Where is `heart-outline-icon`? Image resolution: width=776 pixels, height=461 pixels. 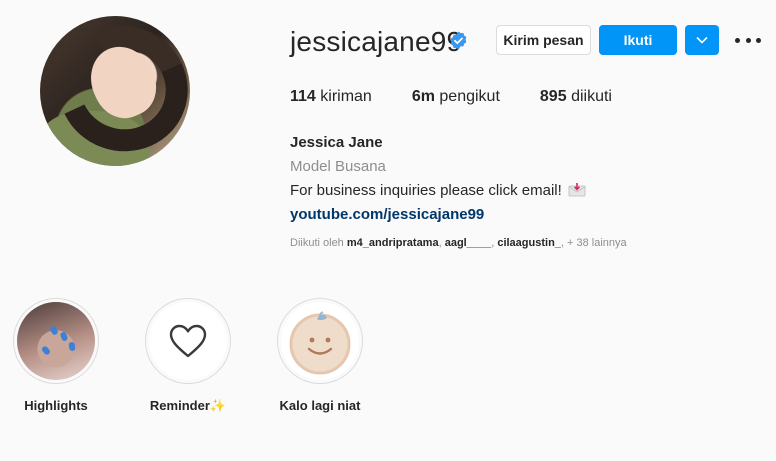
heart-outline-icon is located at coordinates (188, 341).